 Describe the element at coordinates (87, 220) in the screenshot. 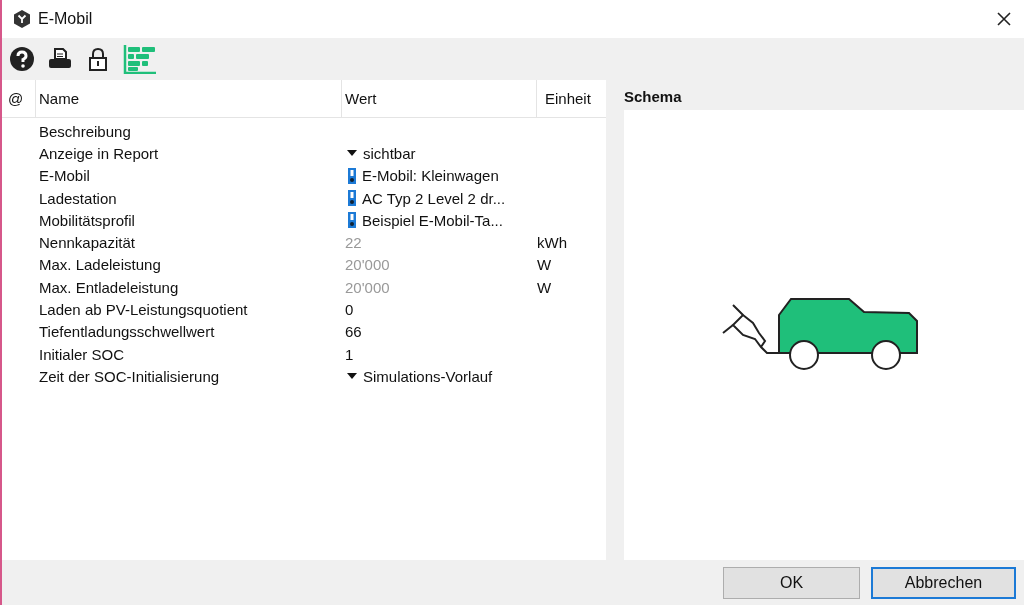

I see `property-name: Mobilitätsprofil` at that location.